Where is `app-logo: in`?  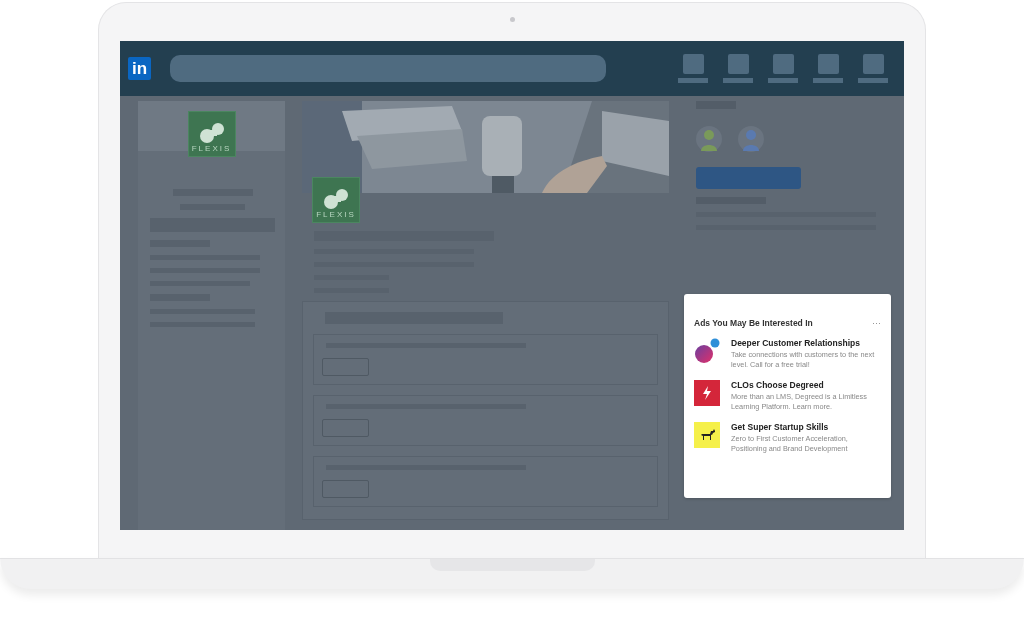 app-logo: in is located at coordinates (139, 68).